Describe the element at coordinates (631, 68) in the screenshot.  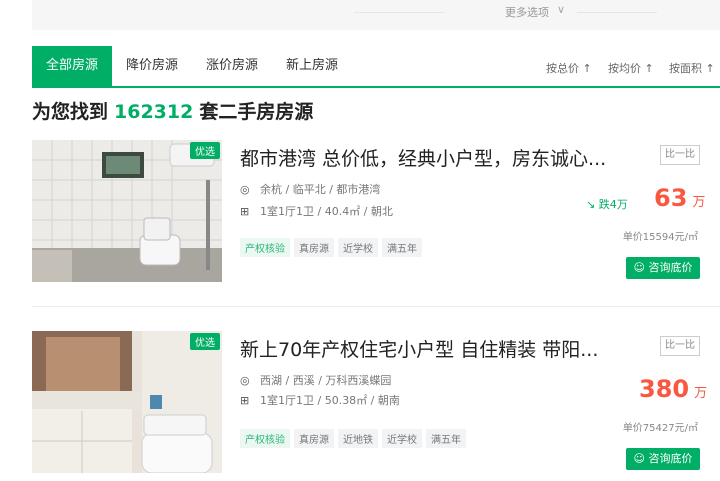
I see `sort-unit-price: 按均价 ↑` at that location.